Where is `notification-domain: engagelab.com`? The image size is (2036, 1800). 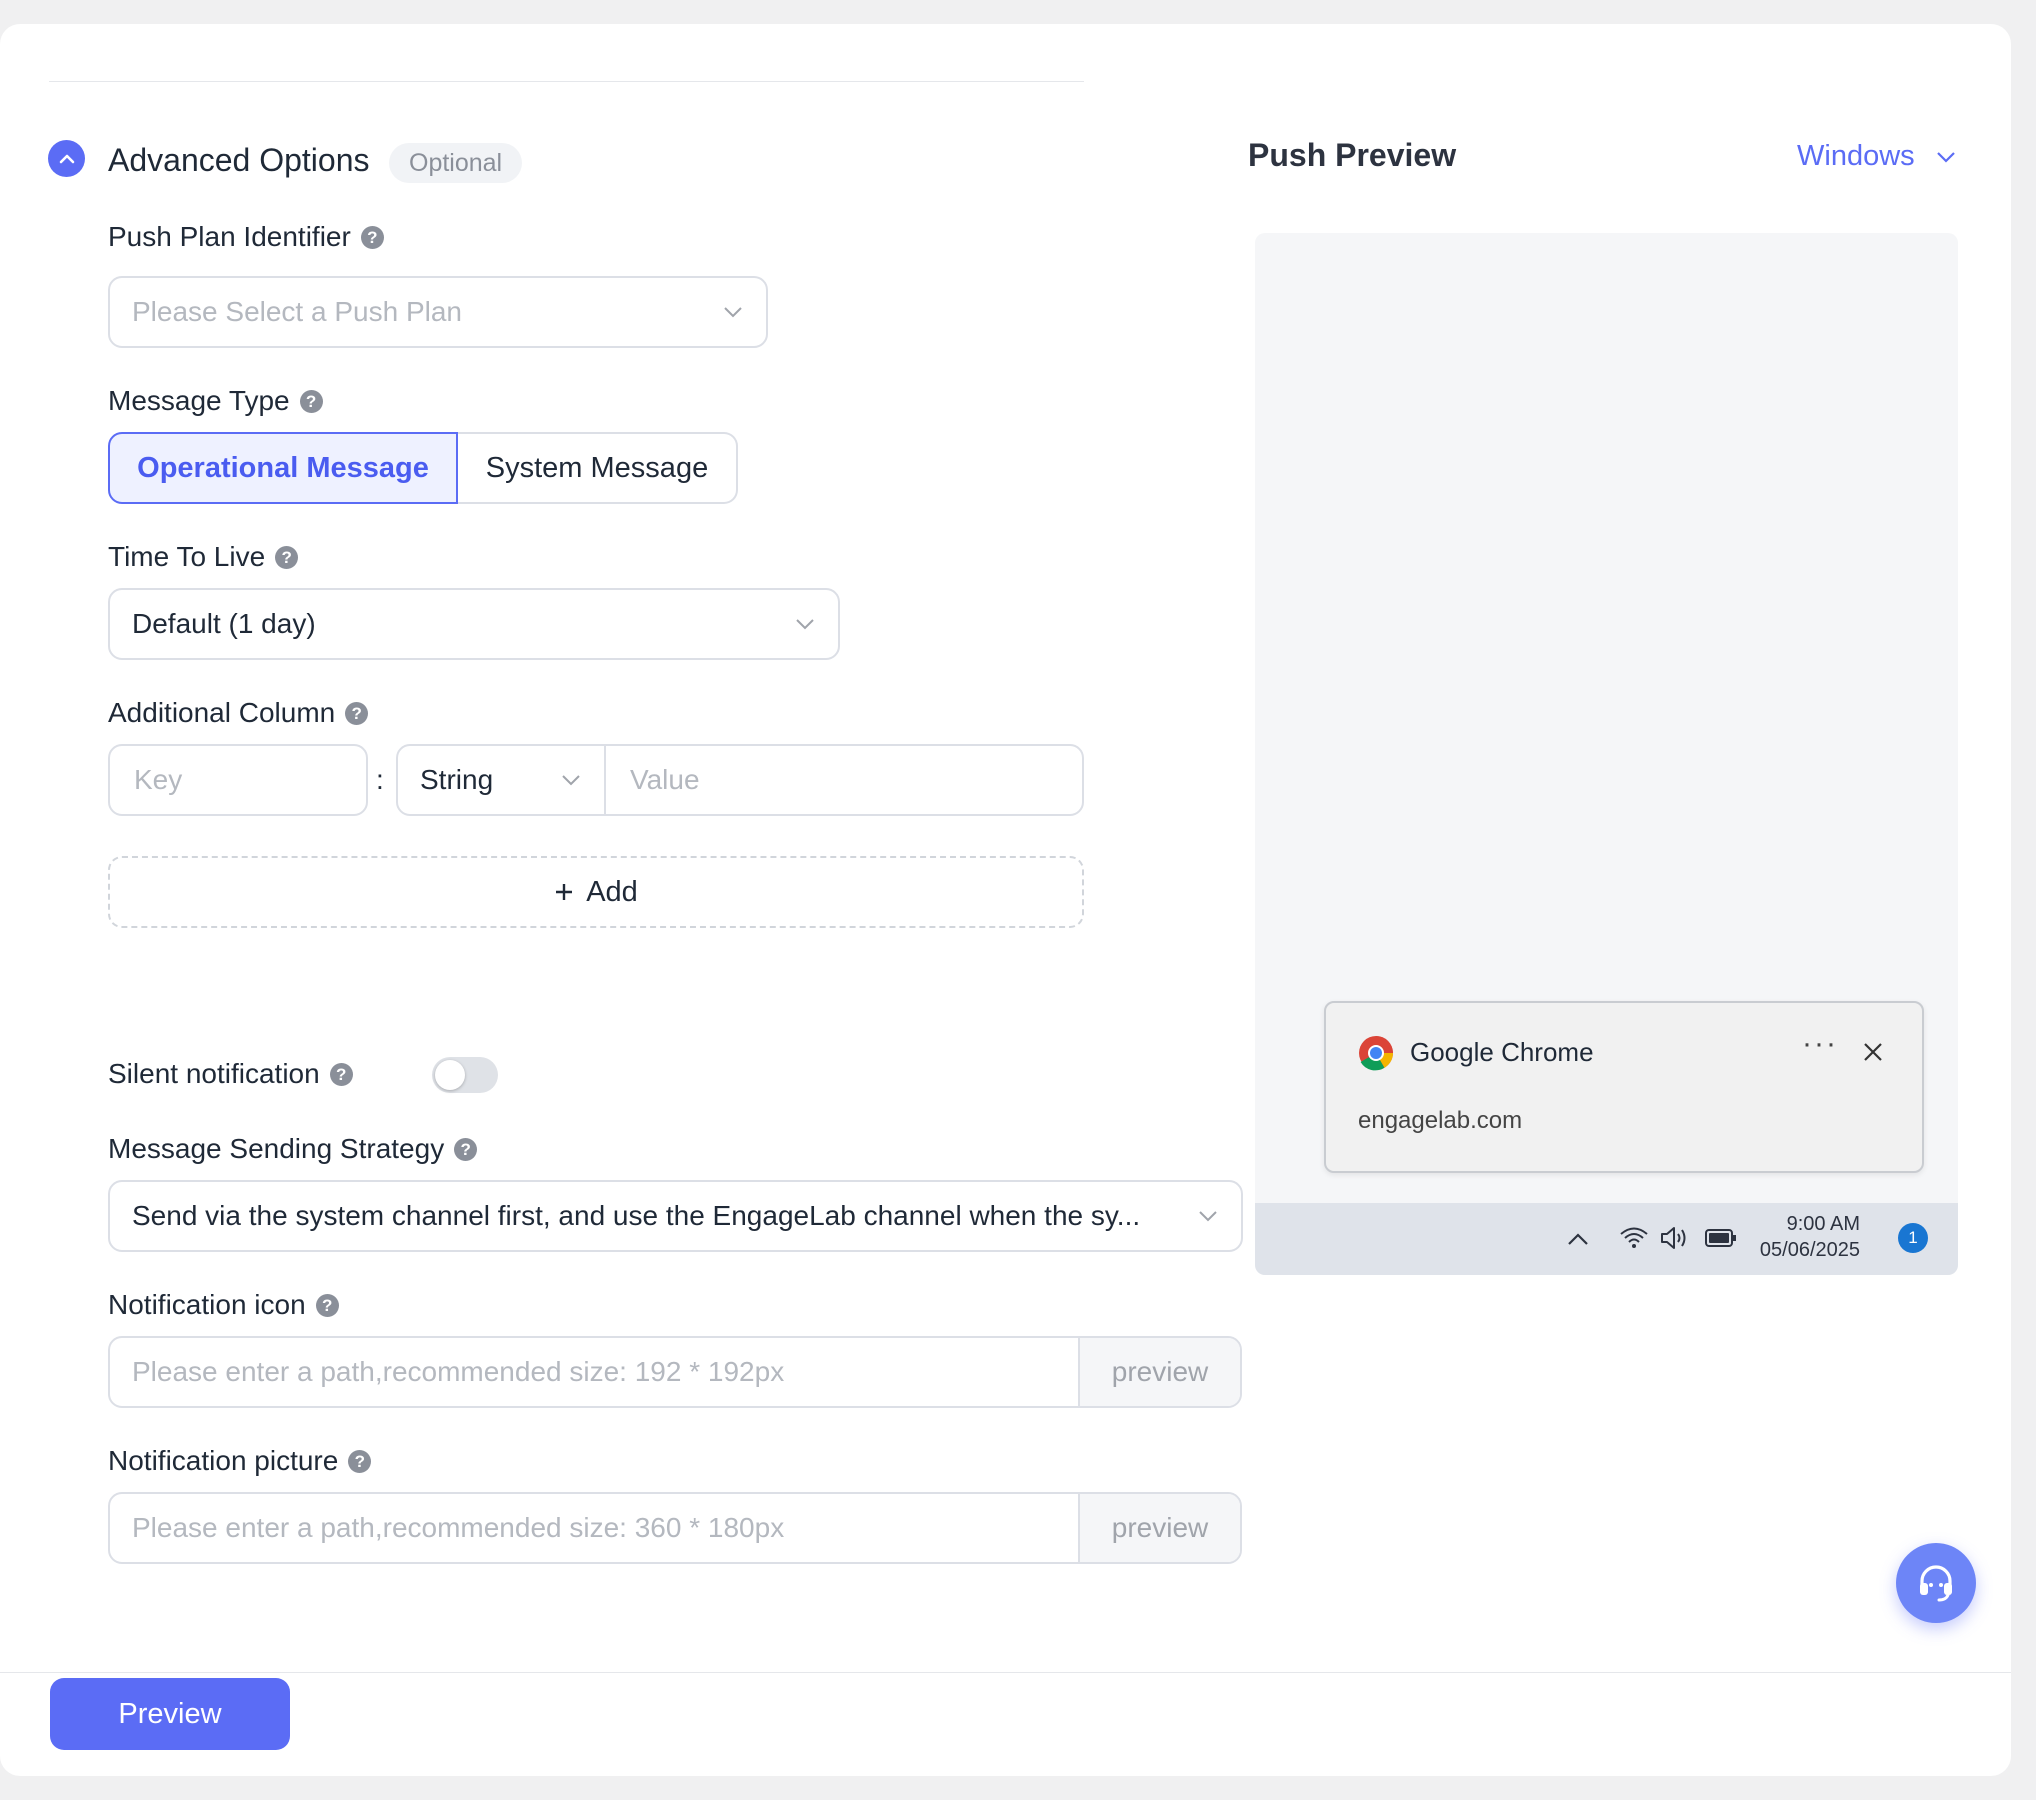
notification-domain: engagelab.com is located at coordinates (1440, 1120).